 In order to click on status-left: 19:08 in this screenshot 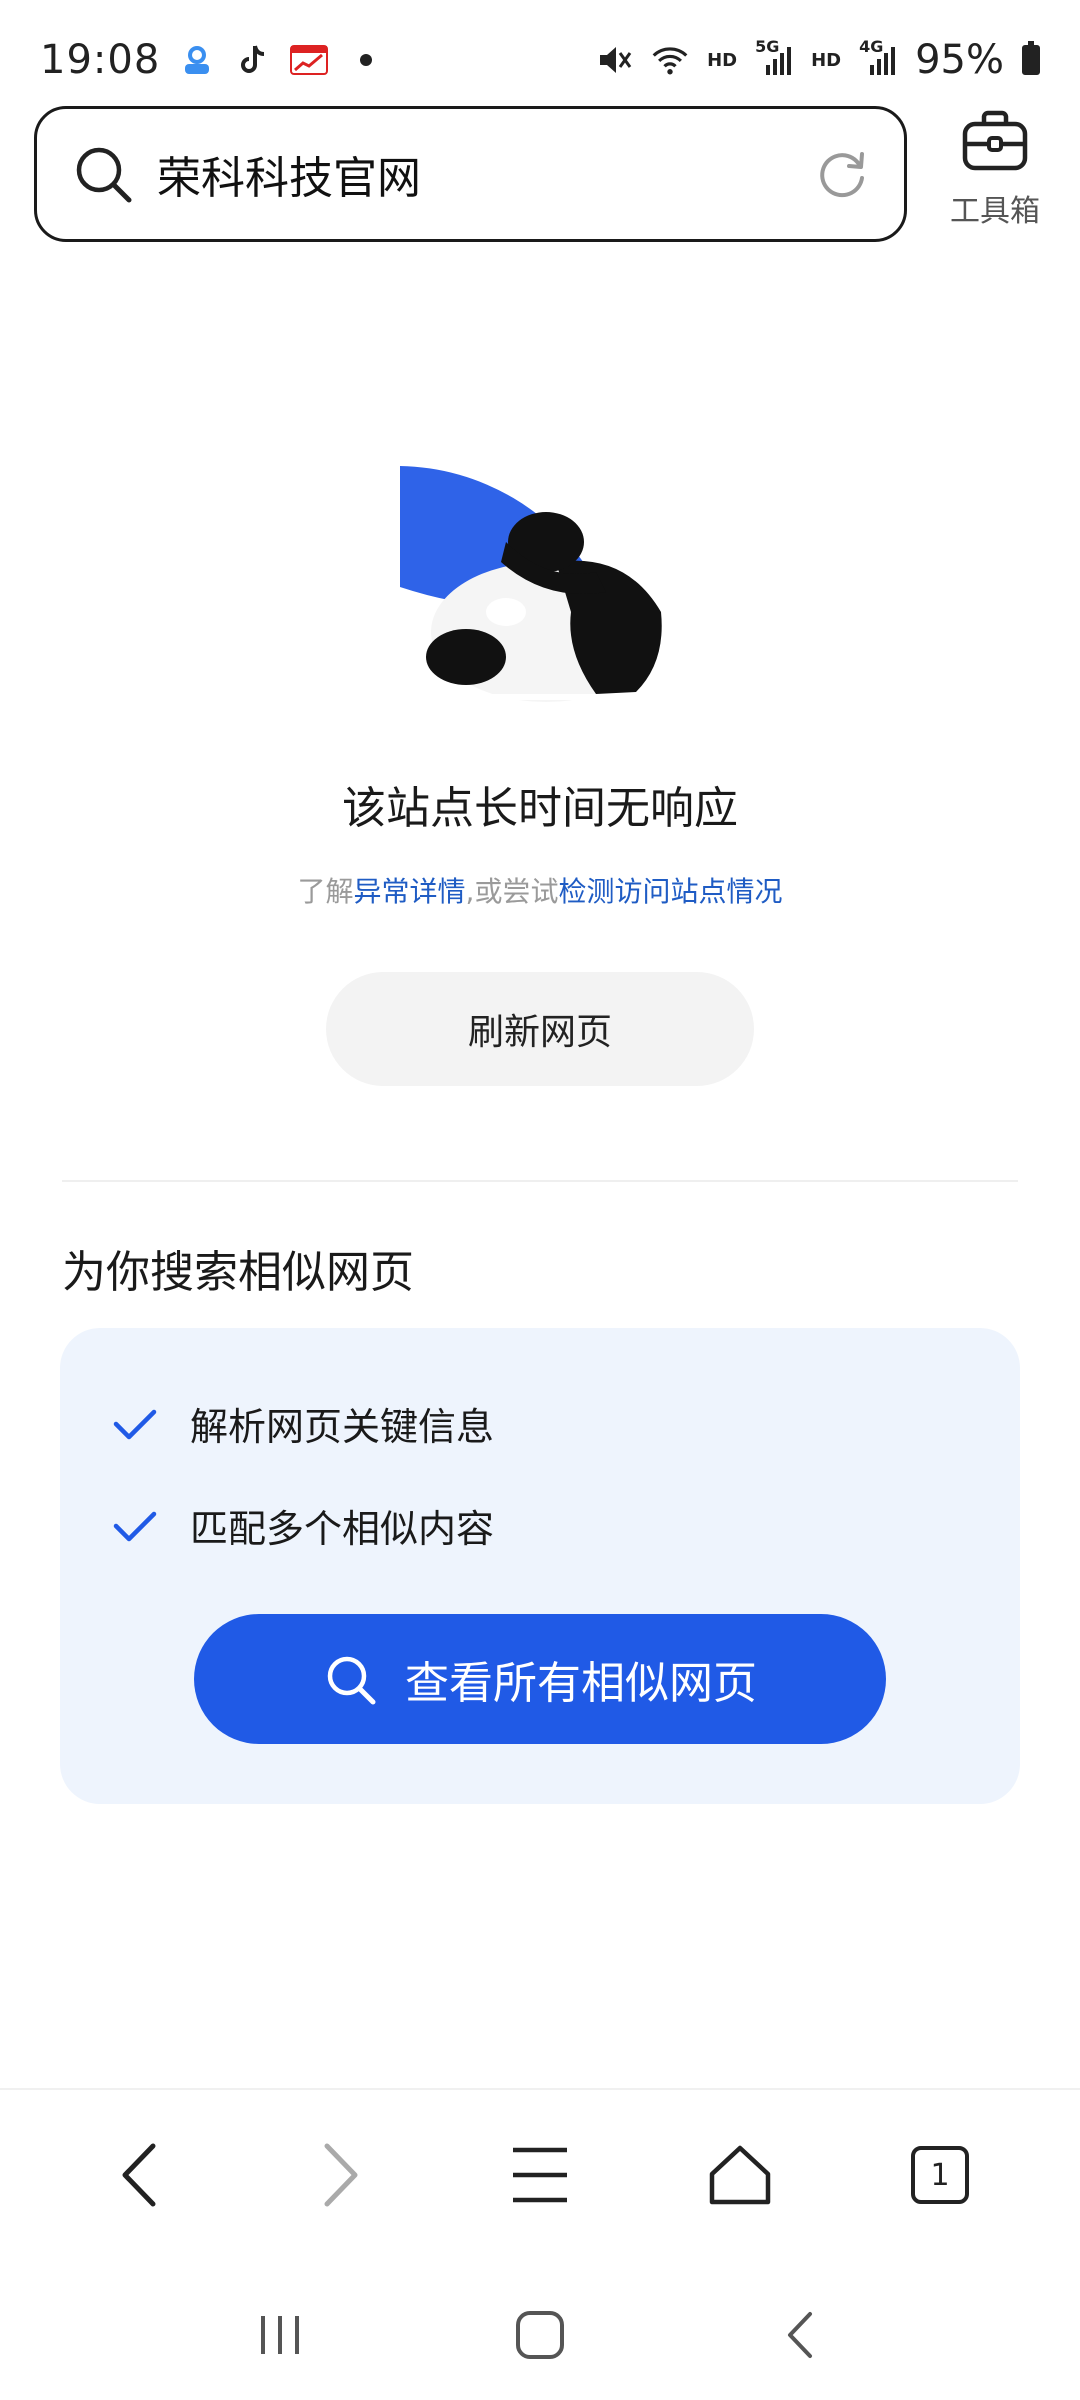, I will do `click(206, 60)`.